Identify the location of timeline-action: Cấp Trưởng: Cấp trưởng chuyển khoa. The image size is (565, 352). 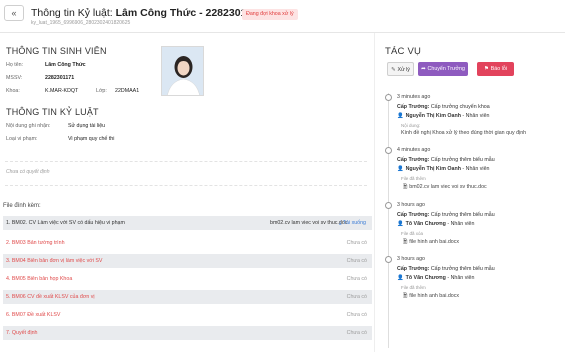
(443, 107).